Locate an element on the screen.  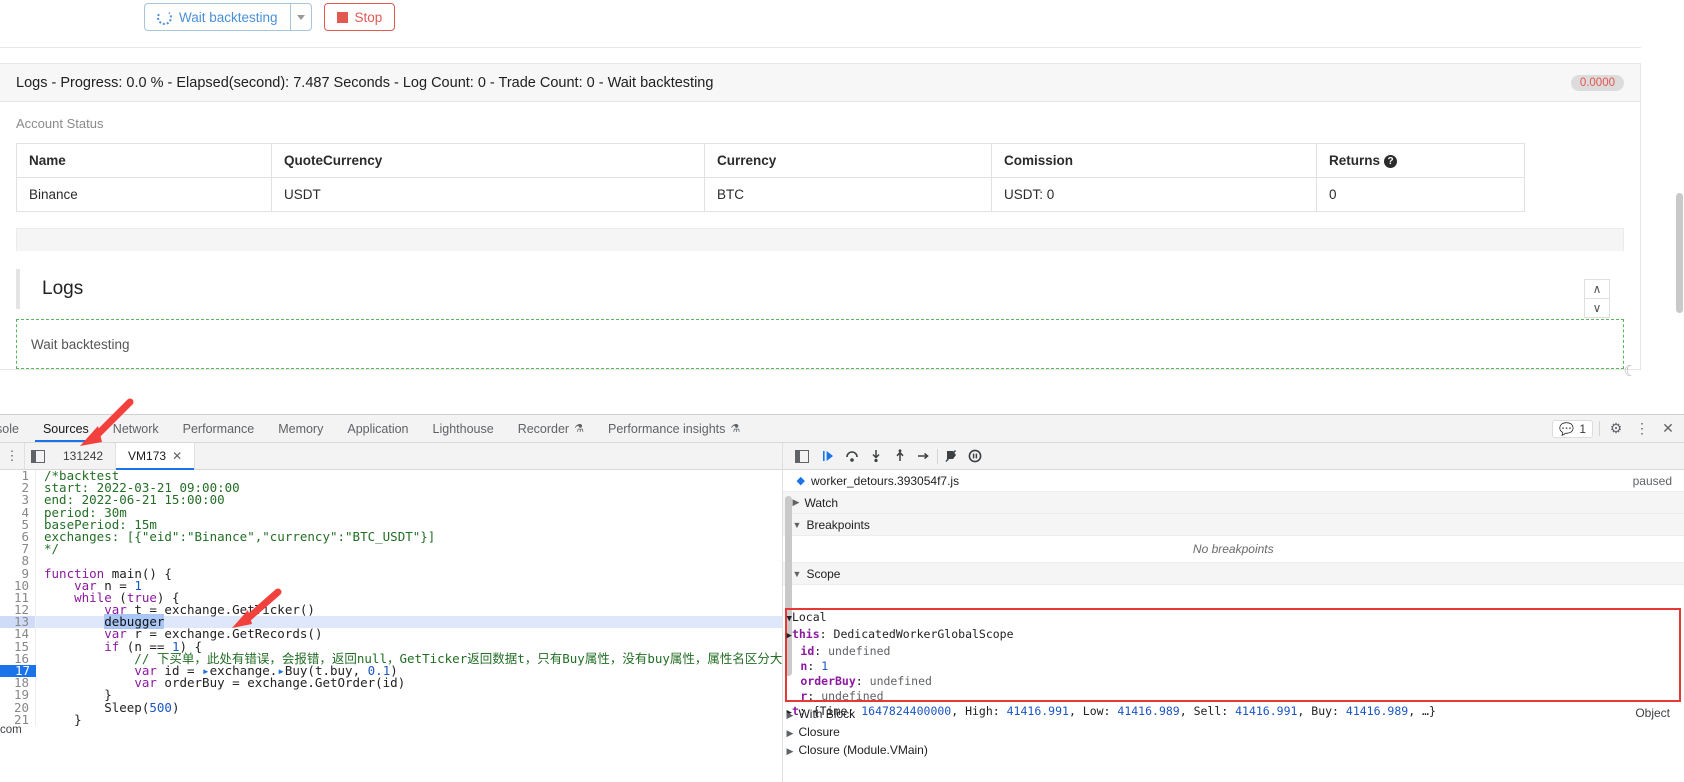
log-entry: Wait backtesting is located at coordinates (80, 344).